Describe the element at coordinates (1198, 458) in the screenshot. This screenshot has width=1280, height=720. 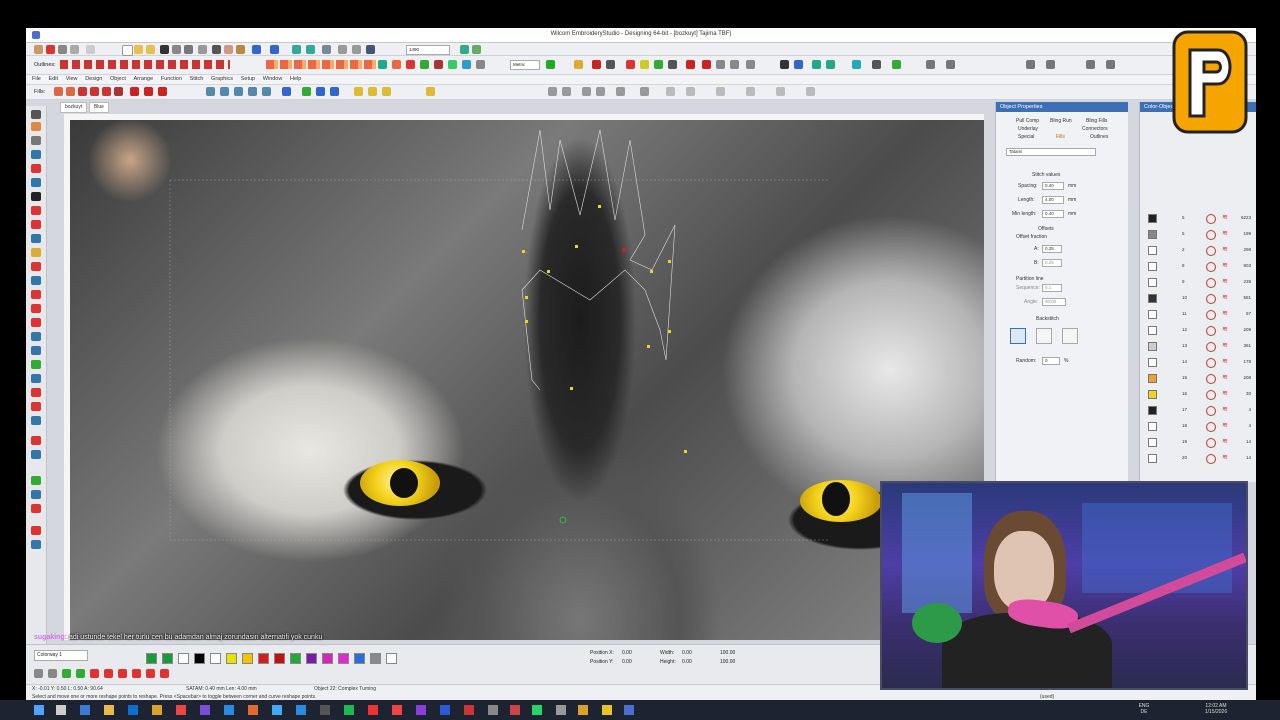
I see `color-object-row: 20 ≋ 14` at that location.